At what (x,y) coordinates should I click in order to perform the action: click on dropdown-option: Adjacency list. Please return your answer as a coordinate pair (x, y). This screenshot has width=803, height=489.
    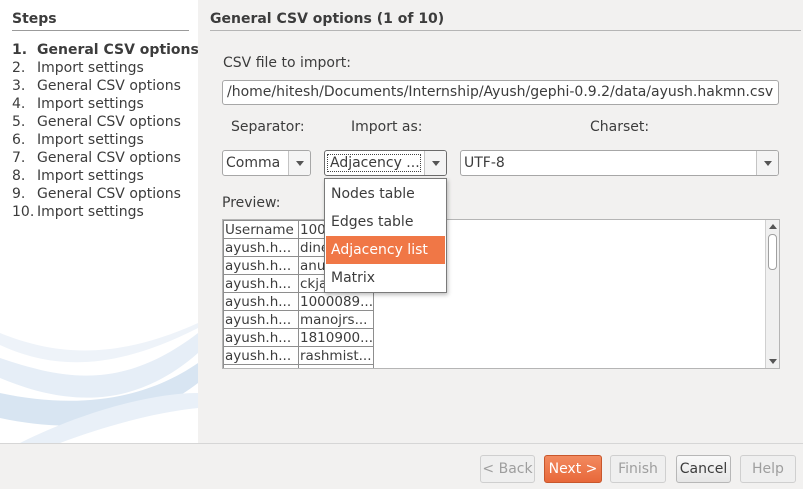
    Looking at the image, I should click on (385, 250).